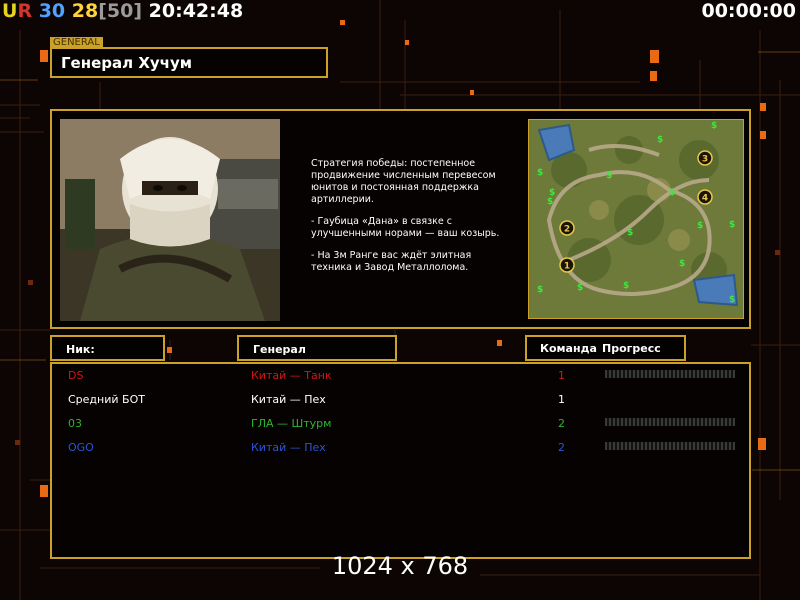  Describe the element at coordinates (196, 11) in the screenshot. I see `hud-clock: 20:42:48` at that location.